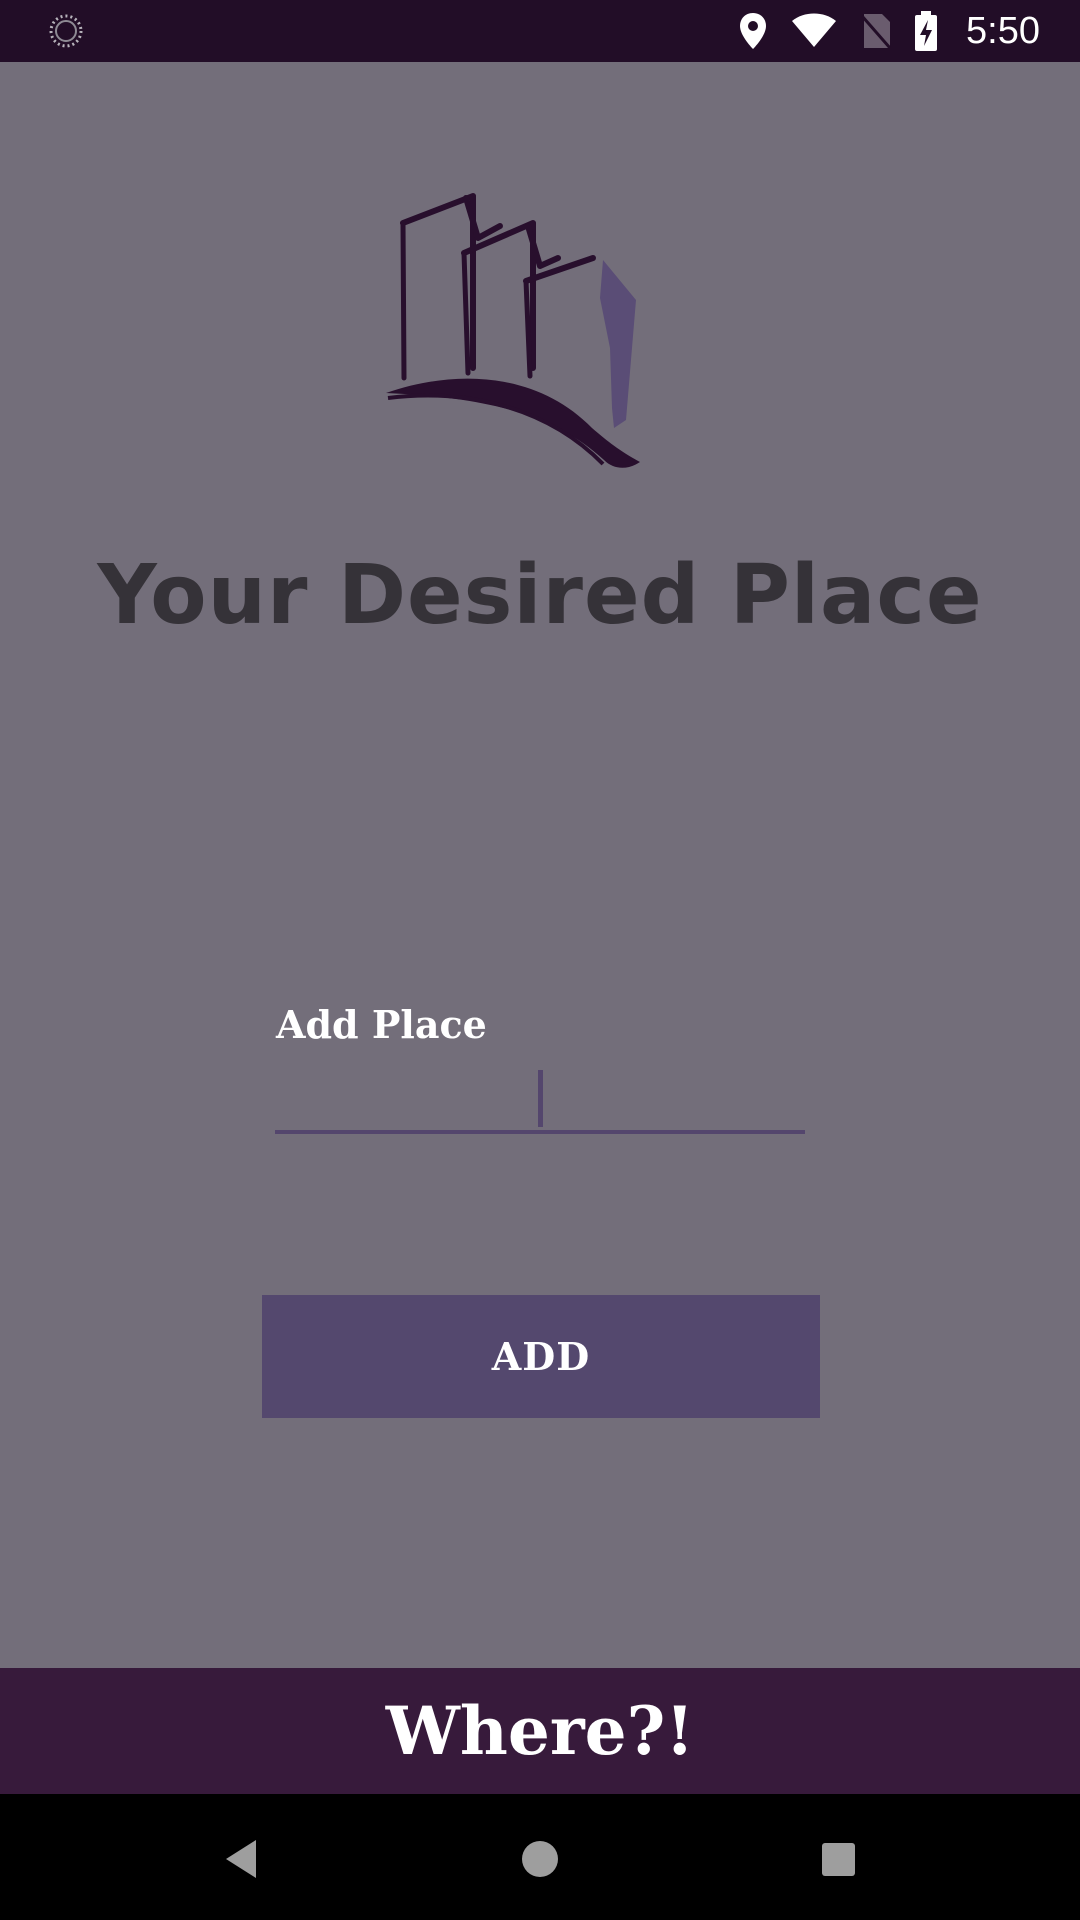  Describe the element at coordinates (66, 31) in the screenshot. I see `loading-spinner-icon` at that location.